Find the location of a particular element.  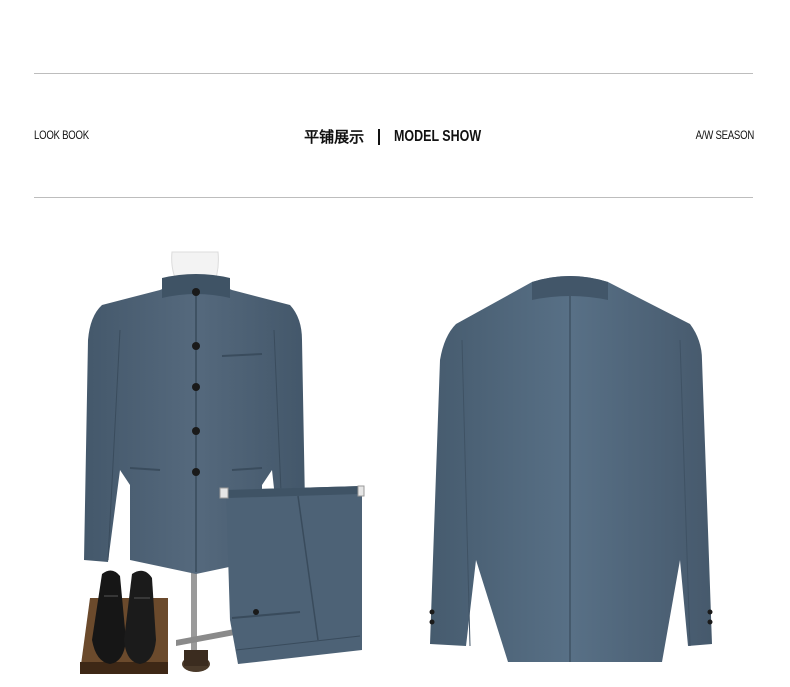

left-shoe is located at coordinates (109, 617).